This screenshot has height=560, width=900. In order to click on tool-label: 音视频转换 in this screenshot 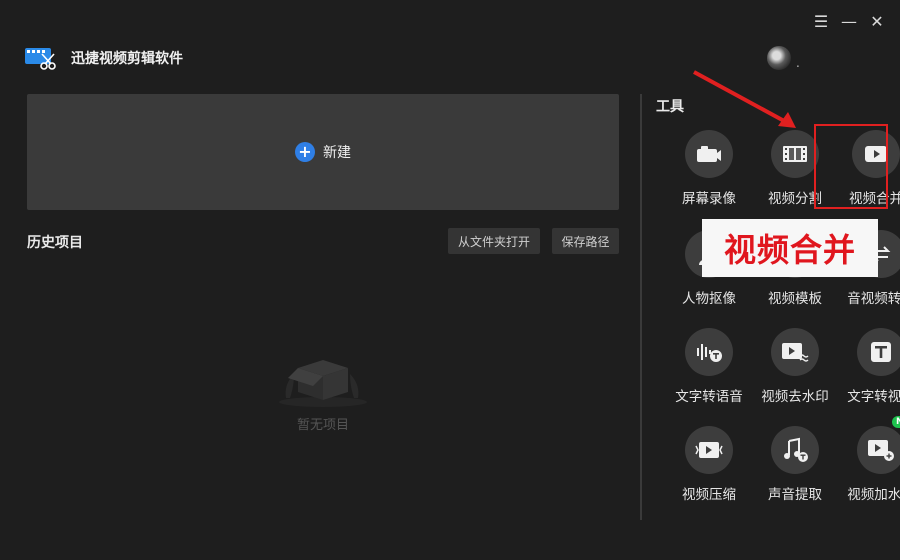, I will do `click(873, 299)`.